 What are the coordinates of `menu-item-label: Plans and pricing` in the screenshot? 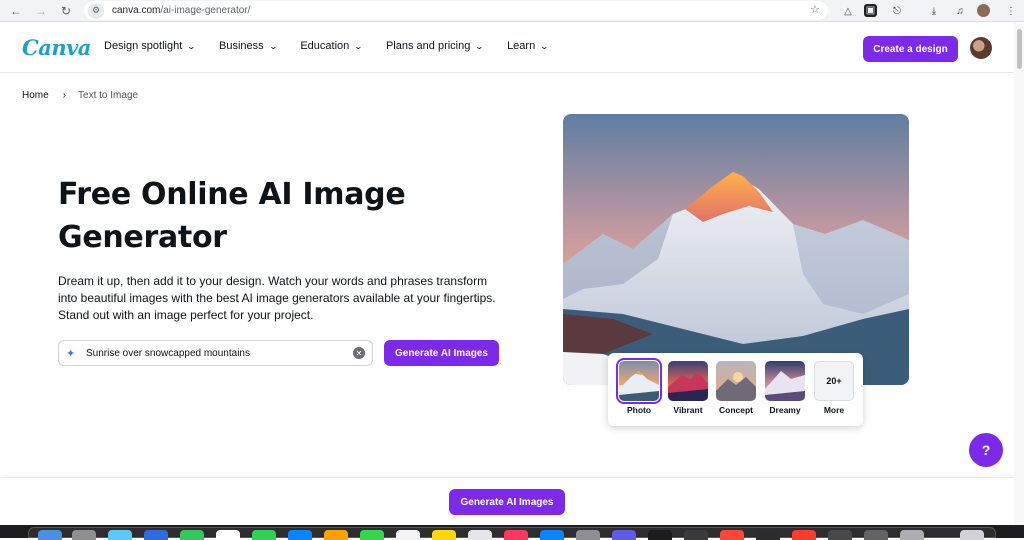 It's located at (428, 46).